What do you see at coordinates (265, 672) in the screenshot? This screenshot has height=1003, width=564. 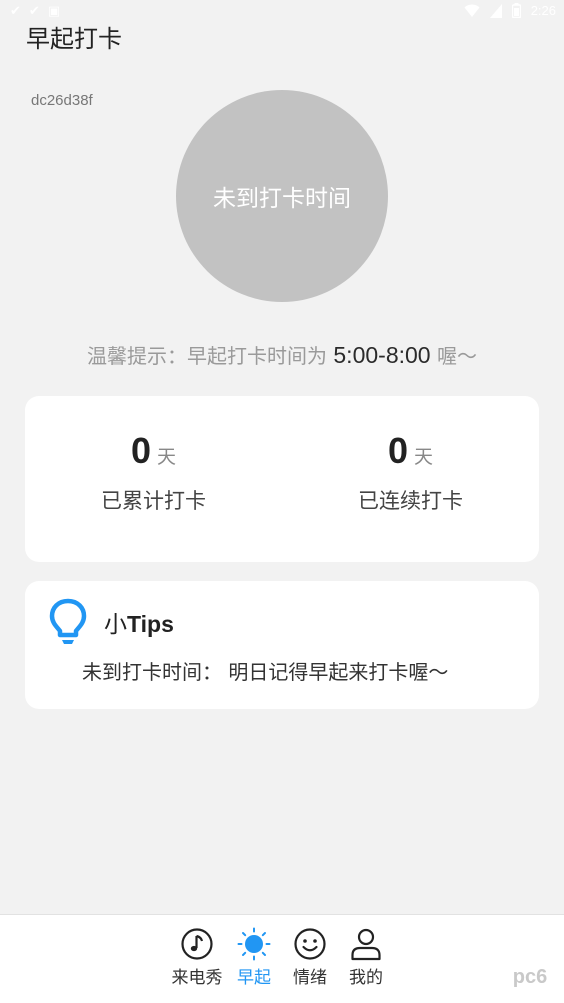 I see `tips-body: 未到打卡时间： 明日记得早起来打卡喔～` at bounding box center [265, 672].